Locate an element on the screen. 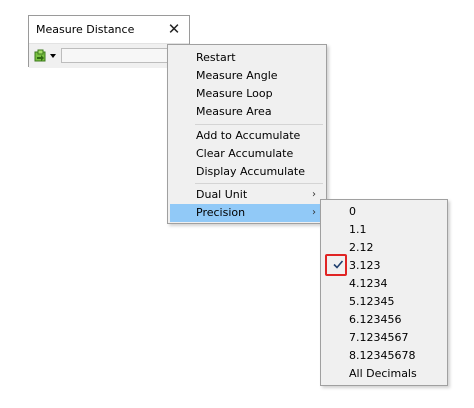 Image resolution: width=474 pixels, height=408 pixels. menu-item-label: Measure Loop is located at coordinates (234, 93).